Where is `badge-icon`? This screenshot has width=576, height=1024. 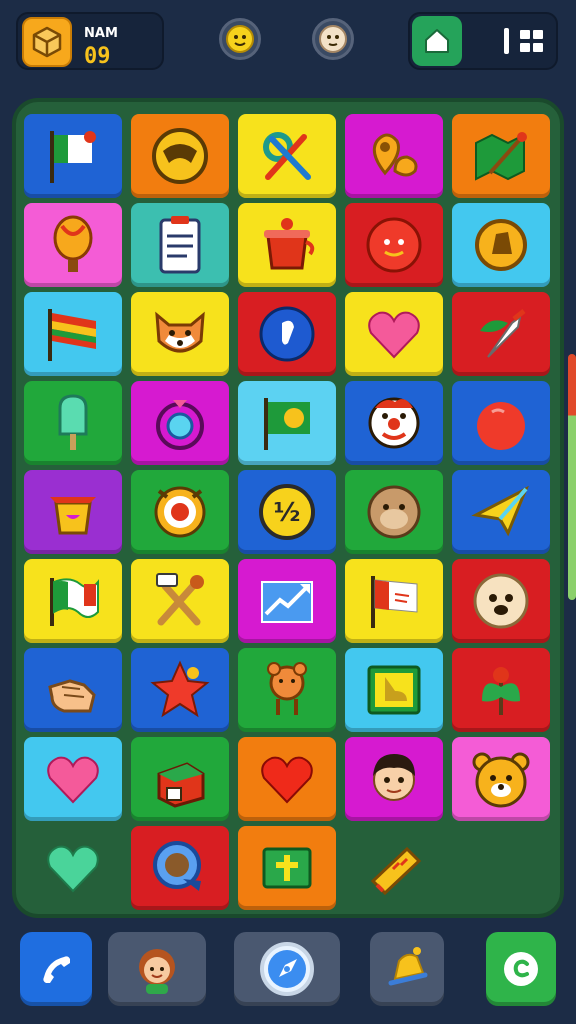
badge-icon is located at coordinates (177, 866).